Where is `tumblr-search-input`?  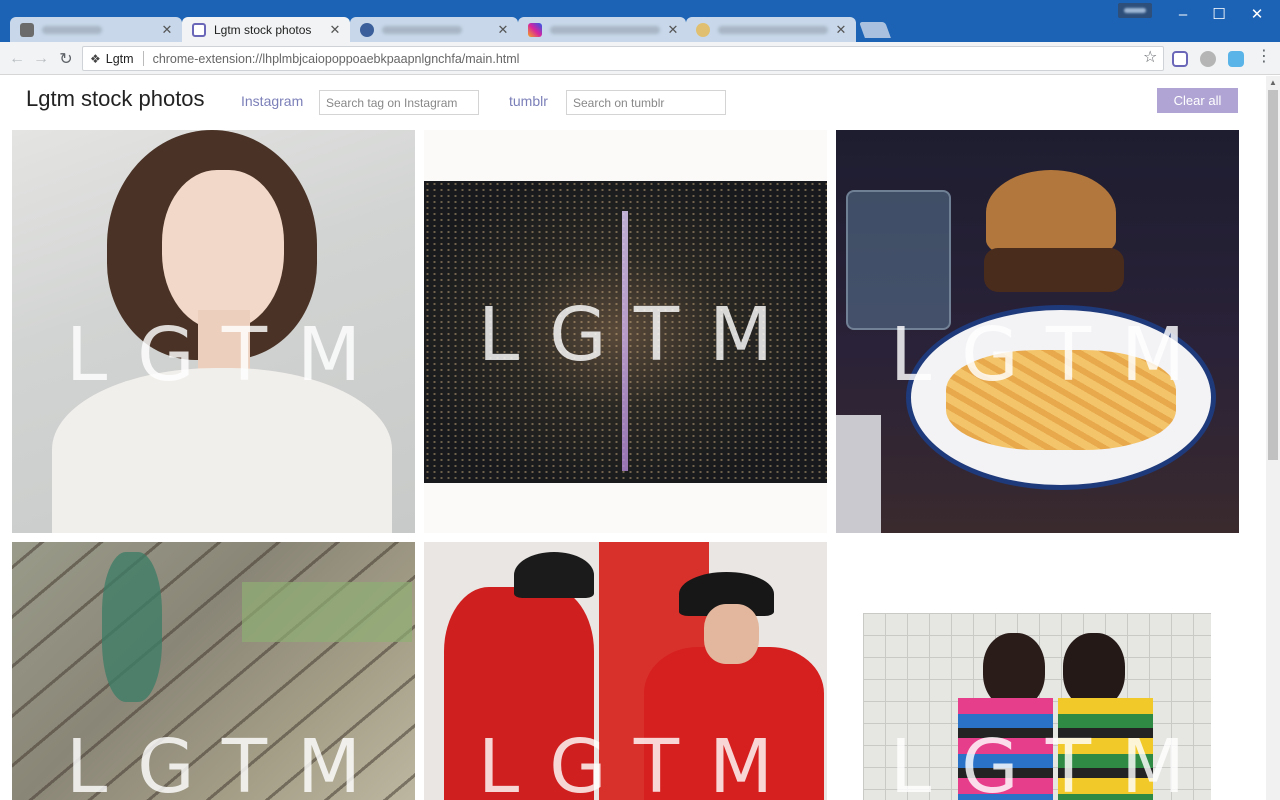 tumblr-search-input is located at coordinates (646, 102).